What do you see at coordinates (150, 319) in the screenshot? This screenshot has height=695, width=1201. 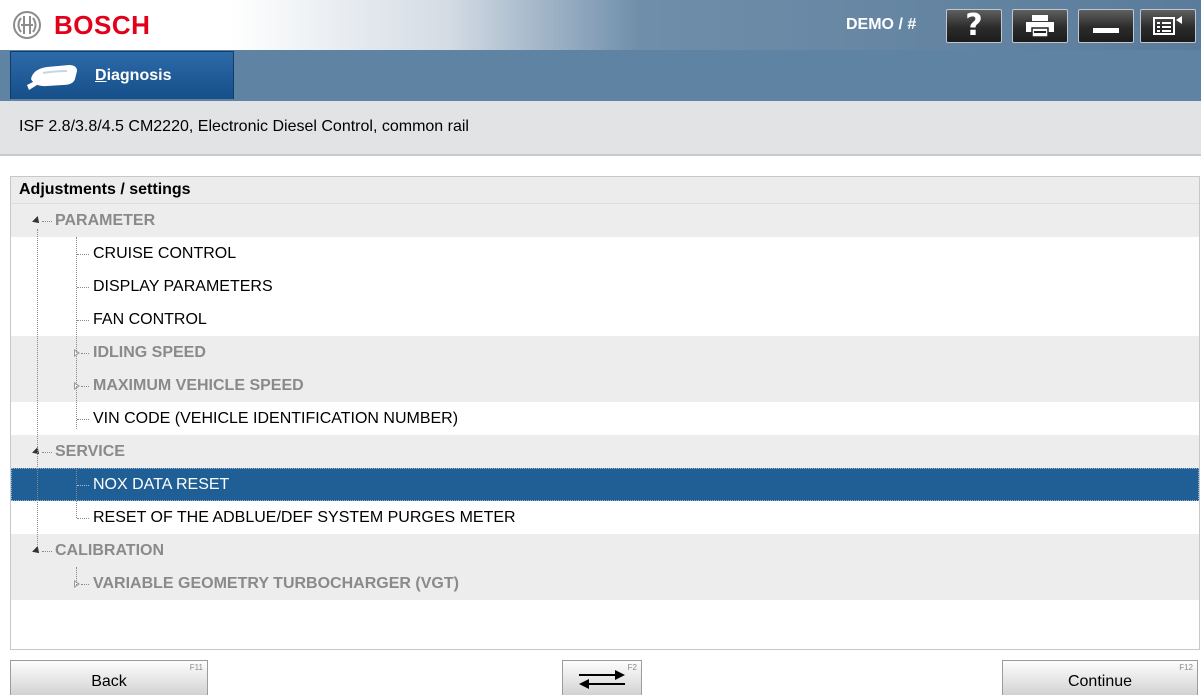 I see `tree-row-label: FAN CONTROL` at bounding box center [150, 319].